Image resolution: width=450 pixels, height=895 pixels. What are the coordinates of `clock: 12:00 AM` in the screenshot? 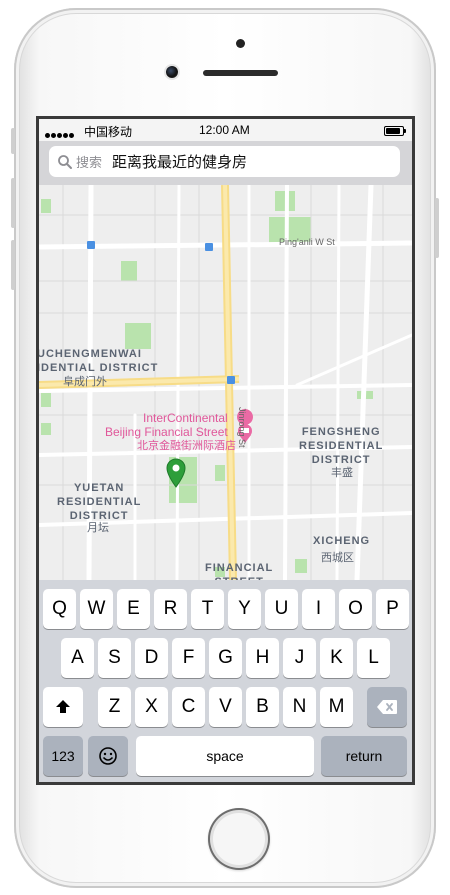 It's located at (224, 130).